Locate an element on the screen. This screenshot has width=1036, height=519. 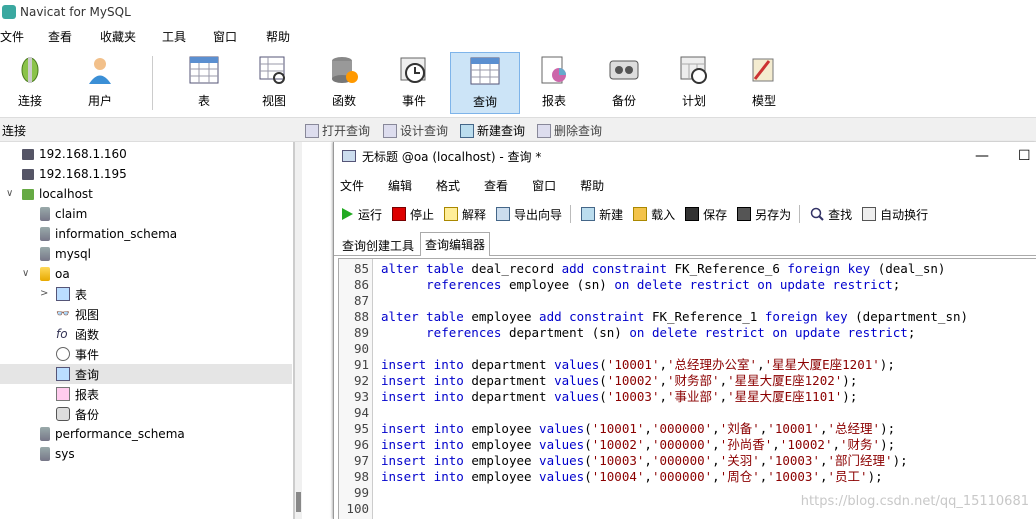
toolbar-connection-button: 连接 is located at coordinates (30, 83).